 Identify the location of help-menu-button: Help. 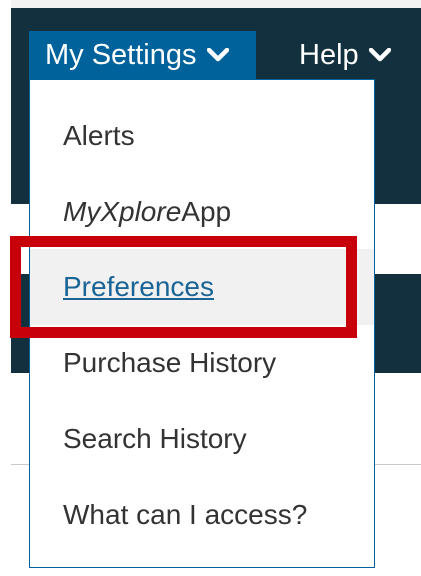
(337, 55).